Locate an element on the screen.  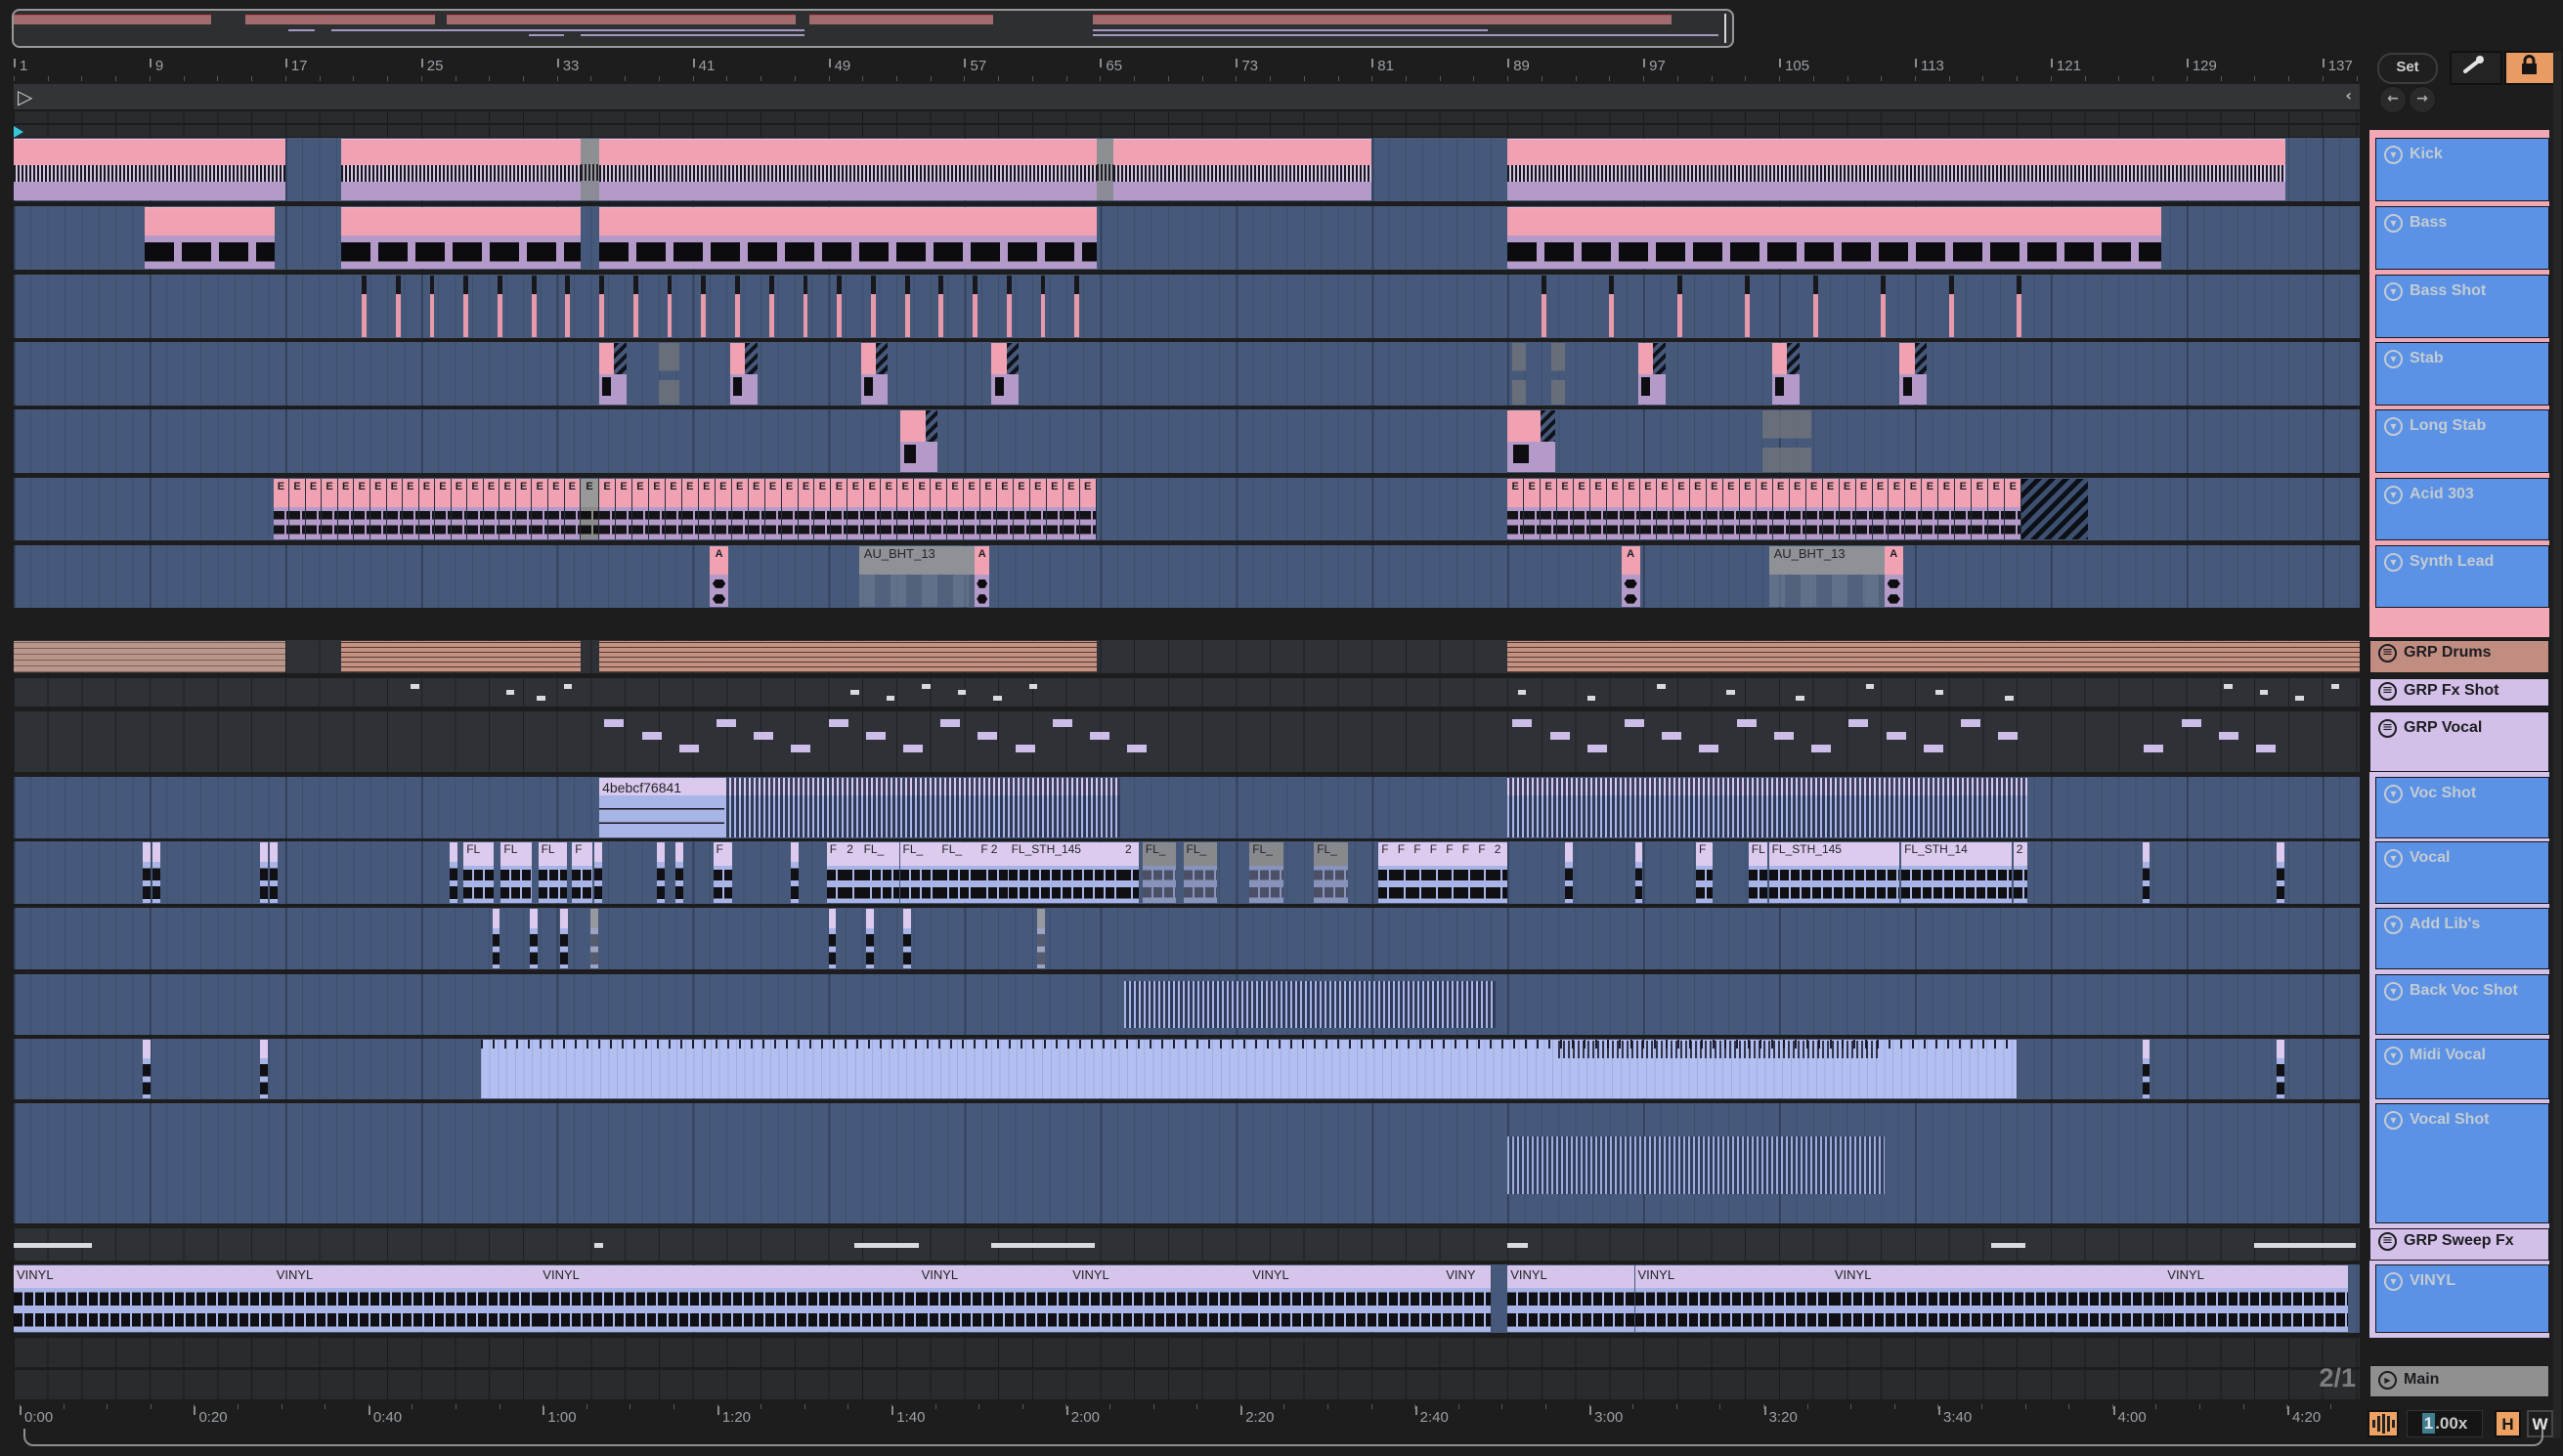
clip-group: E is located at coordinates (590, 509).